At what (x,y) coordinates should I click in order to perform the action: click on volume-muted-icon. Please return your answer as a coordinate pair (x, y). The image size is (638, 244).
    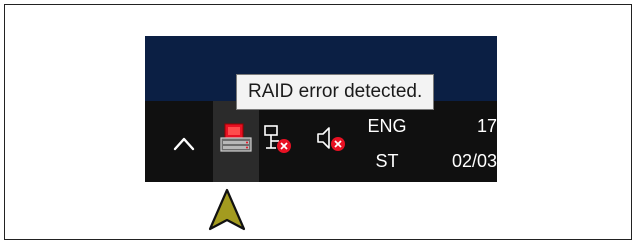
    Looking at the image, I should click on (331, 139).